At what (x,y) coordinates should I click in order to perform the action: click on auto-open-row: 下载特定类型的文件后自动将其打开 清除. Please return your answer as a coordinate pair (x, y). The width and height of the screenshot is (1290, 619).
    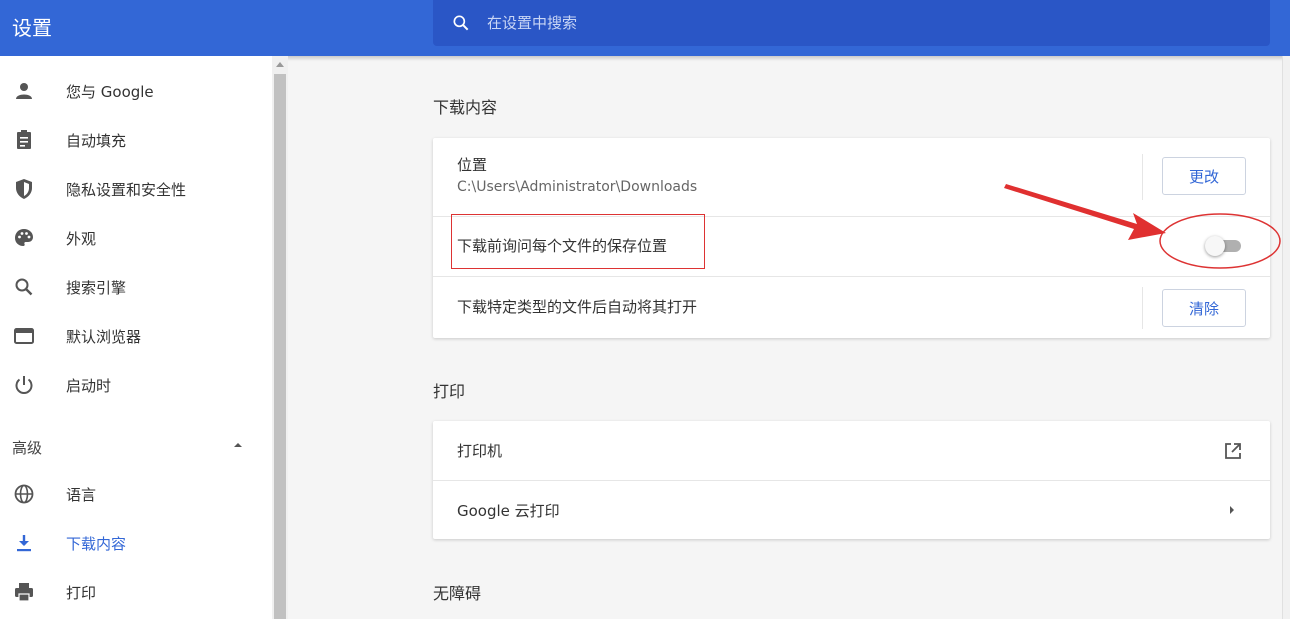
    Looking at the image, I should click on (851, 307).